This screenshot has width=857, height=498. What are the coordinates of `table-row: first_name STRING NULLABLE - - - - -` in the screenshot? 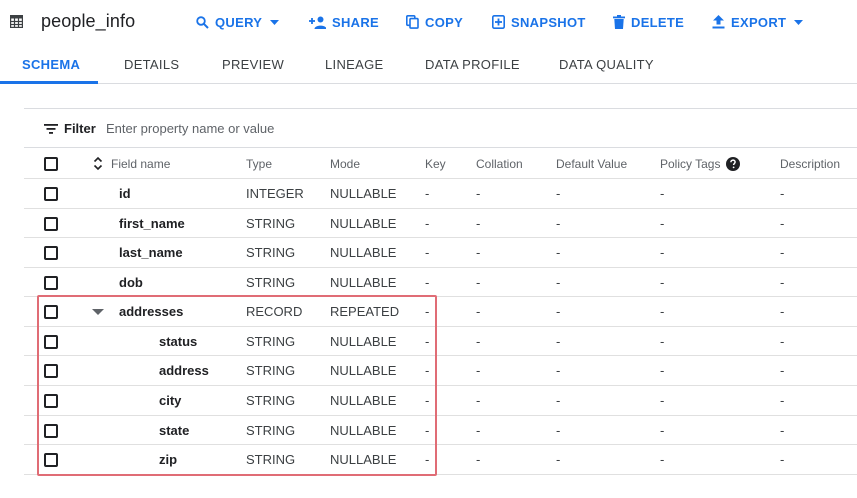 It's located at (440, 223).